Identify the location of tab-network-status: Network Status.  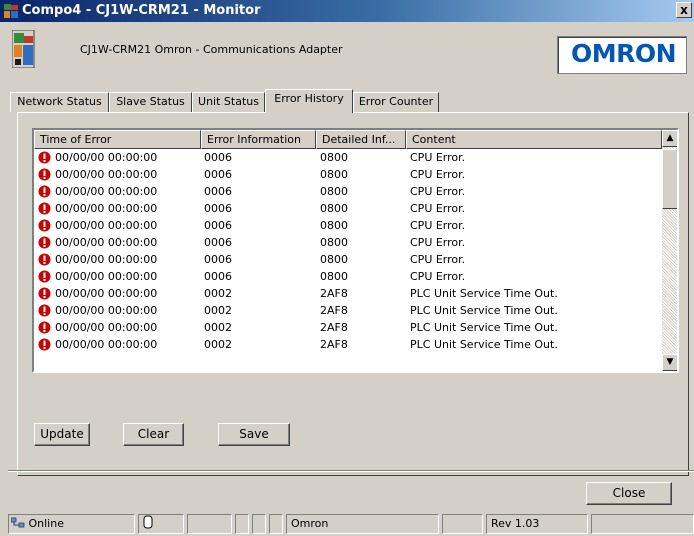
(59, 102).